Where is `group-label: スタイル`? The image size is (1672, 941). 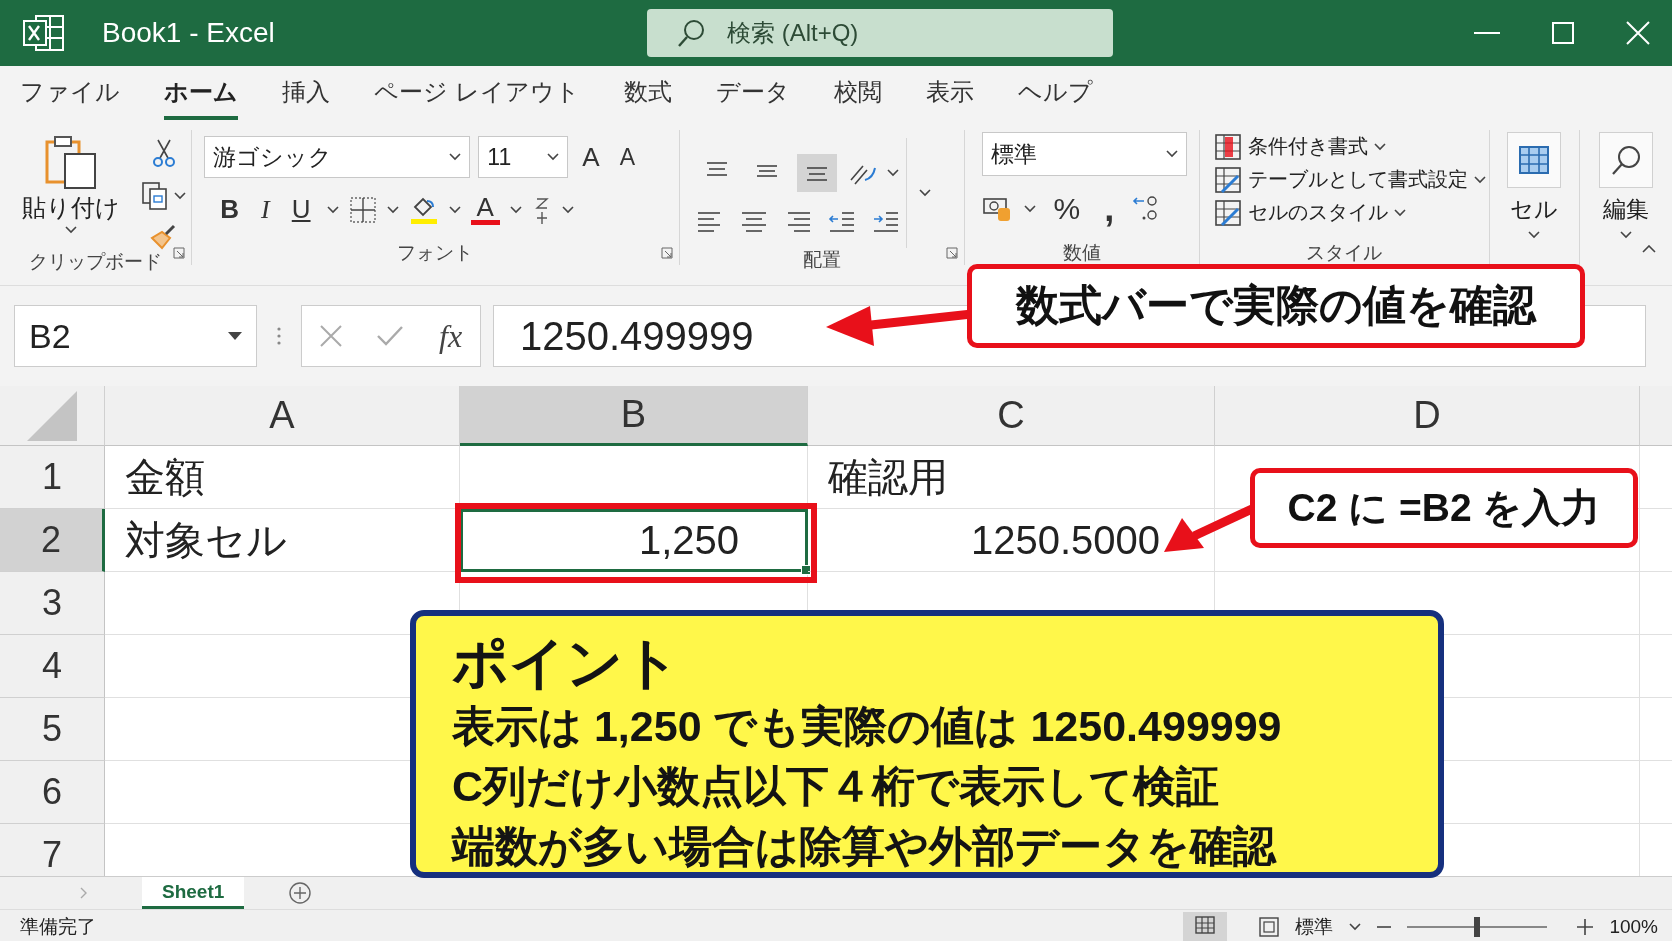 group-label: スタイル is located at coordinates (1344, 253).